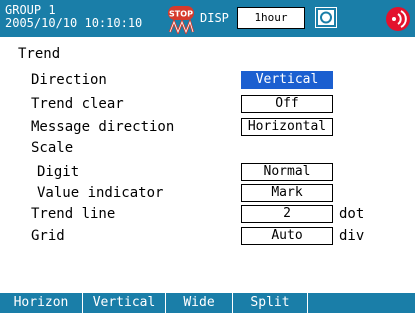  Describe the element at coordinates (74, 23) in the screenshot. I see `datetime: 2005/10/10 10:10:10` at that location.